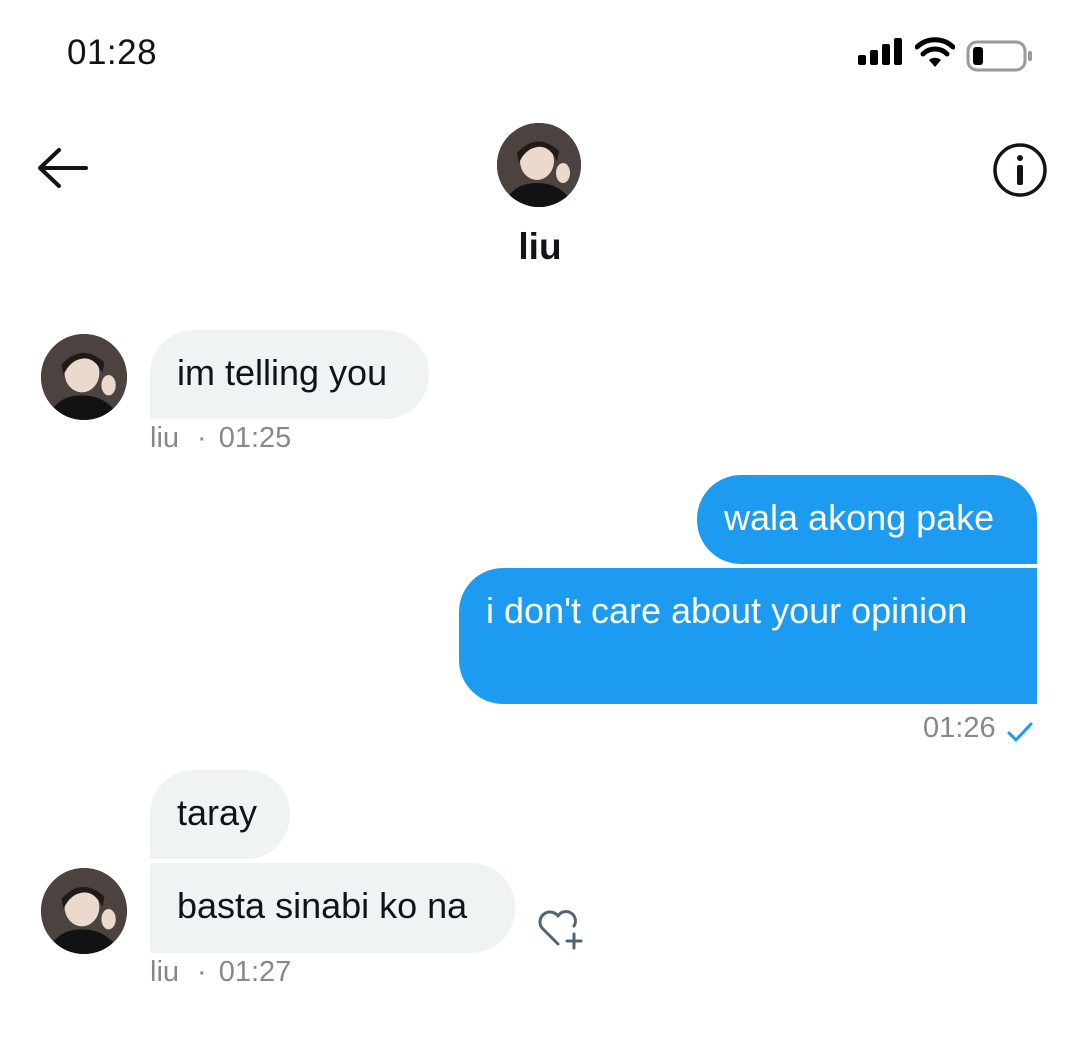 The height and width of the screenshot is (1057, 1080). Describe the element at coordinates (881, 54) in the screenshot. I see `signal-icon` at that location.